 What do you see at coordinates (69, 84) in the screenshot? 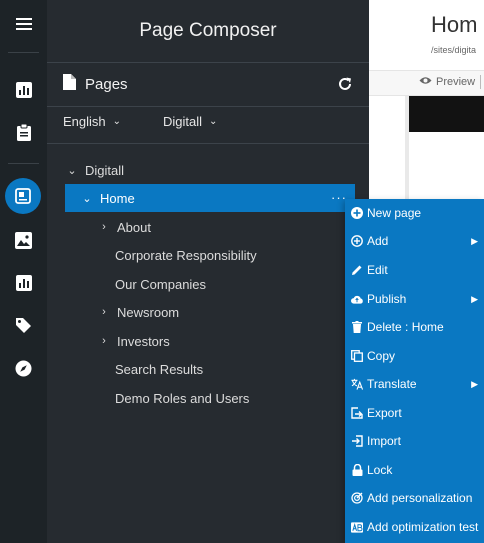
I see `document-icon` at bounding box center [69, 84].